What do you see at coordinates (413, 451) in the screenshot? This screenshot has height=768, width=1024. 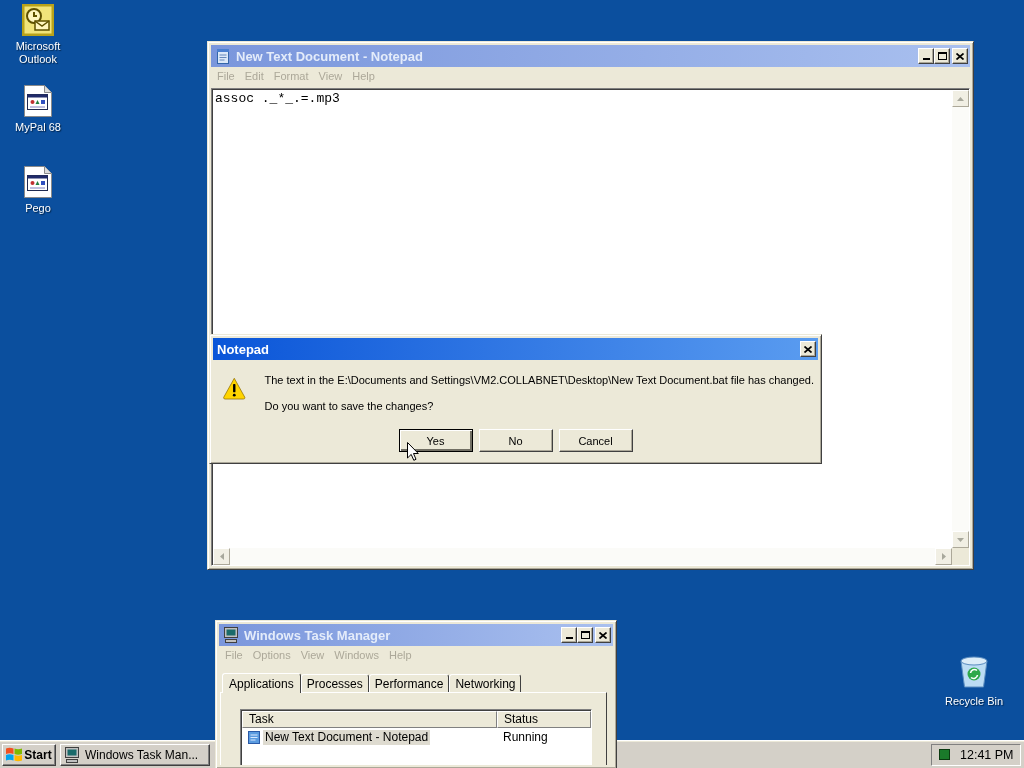 I see `mouse-pointer-icon` at bounding box center [413, 451].